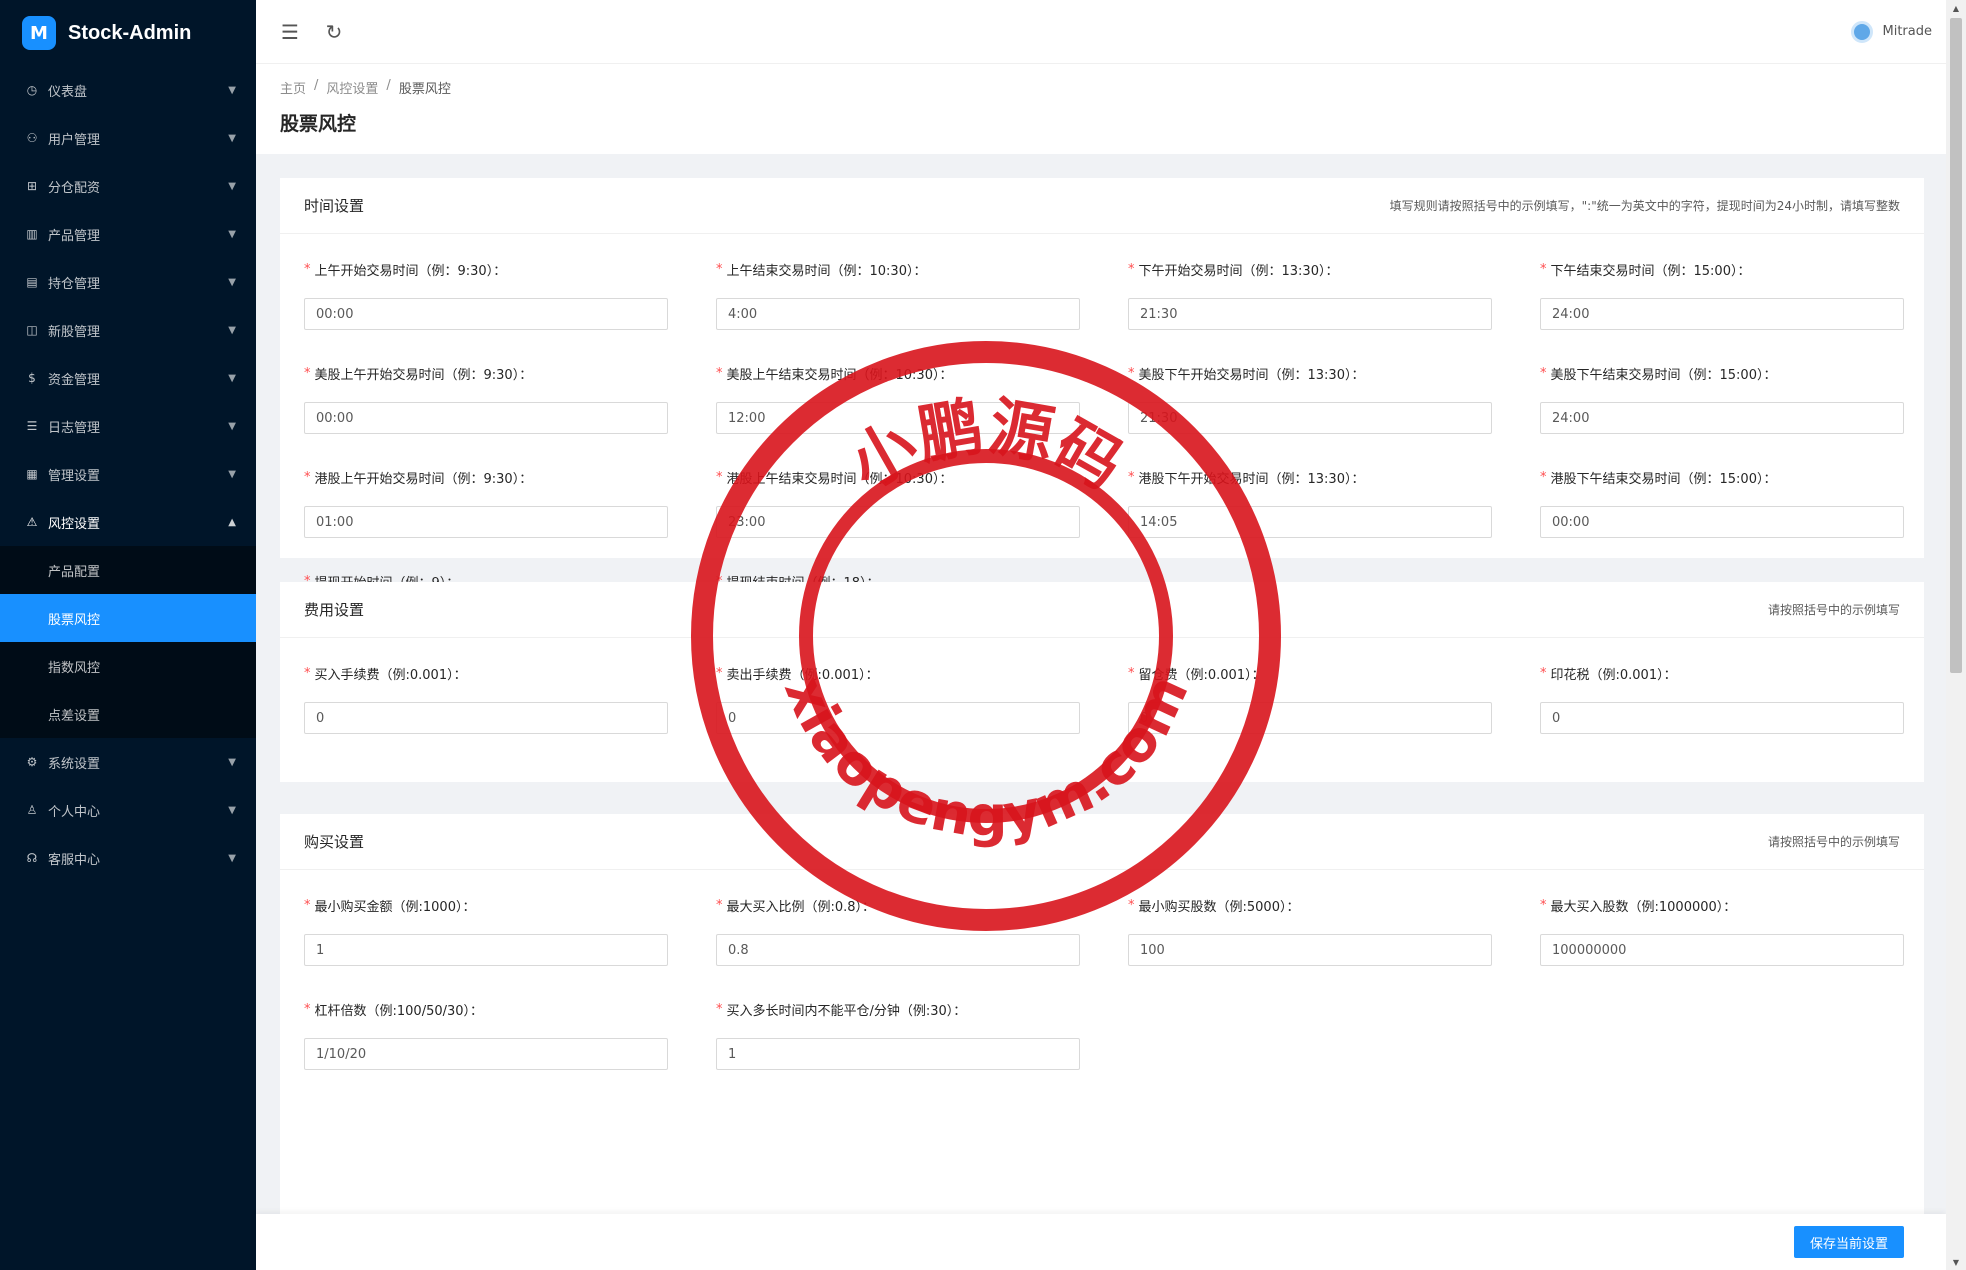 Image resolution: width=1966 pixels, height=1270 pixels. I want to click on form-field: * 留仓费（例:0.001）：, so click(1310, 714).